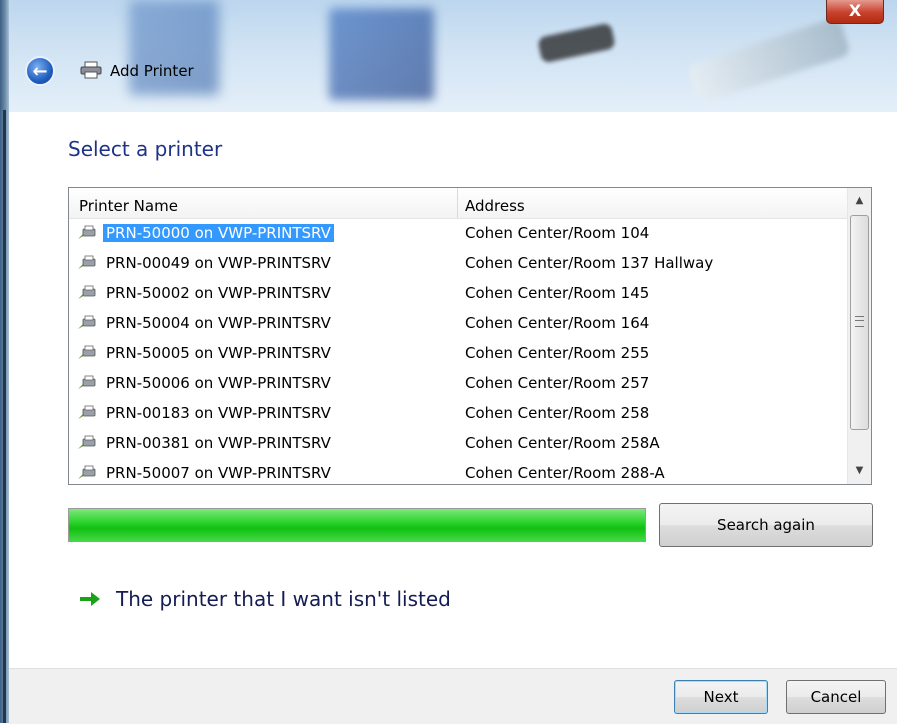  What do you see at coordinates (769, 60) in the screenshot?
I see `decor-usb-drive` at bounding box center [769, 60].